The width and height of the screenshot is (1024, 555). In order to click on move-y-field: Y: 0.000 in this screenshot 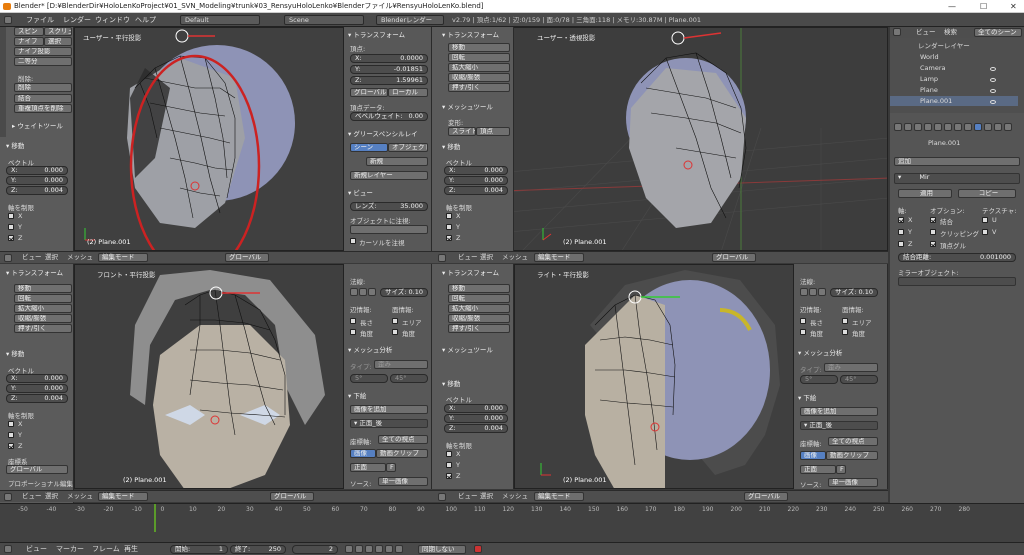, I will do `click(37, 180)`.